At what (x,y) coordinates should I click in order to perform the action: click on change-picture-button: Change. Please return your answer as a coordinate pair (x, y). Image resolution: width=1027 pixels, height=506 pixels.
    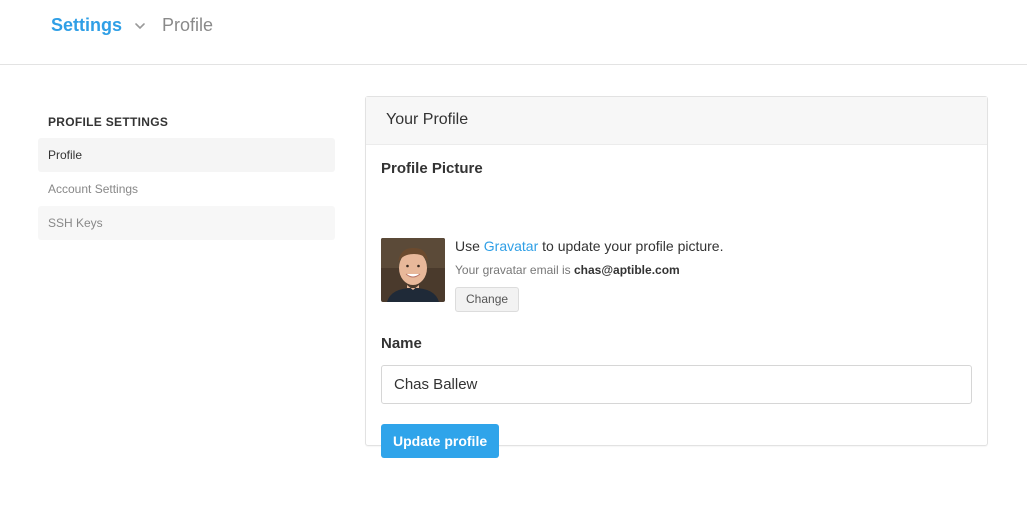
    Looking at the image, I should click on (487, 299).